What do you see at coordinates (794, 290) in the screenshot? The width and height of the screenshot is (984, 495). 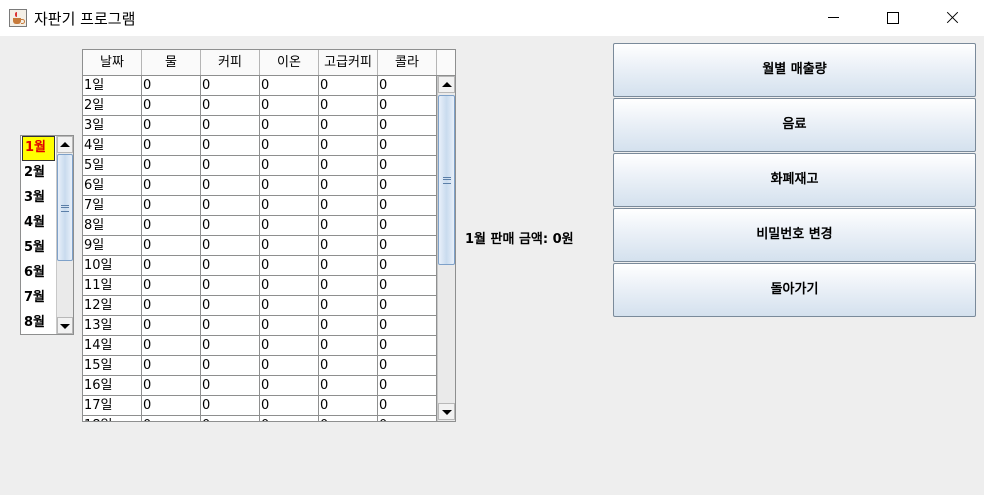 I see `back-button: 돌아가기` at bounding box center [794, 290].